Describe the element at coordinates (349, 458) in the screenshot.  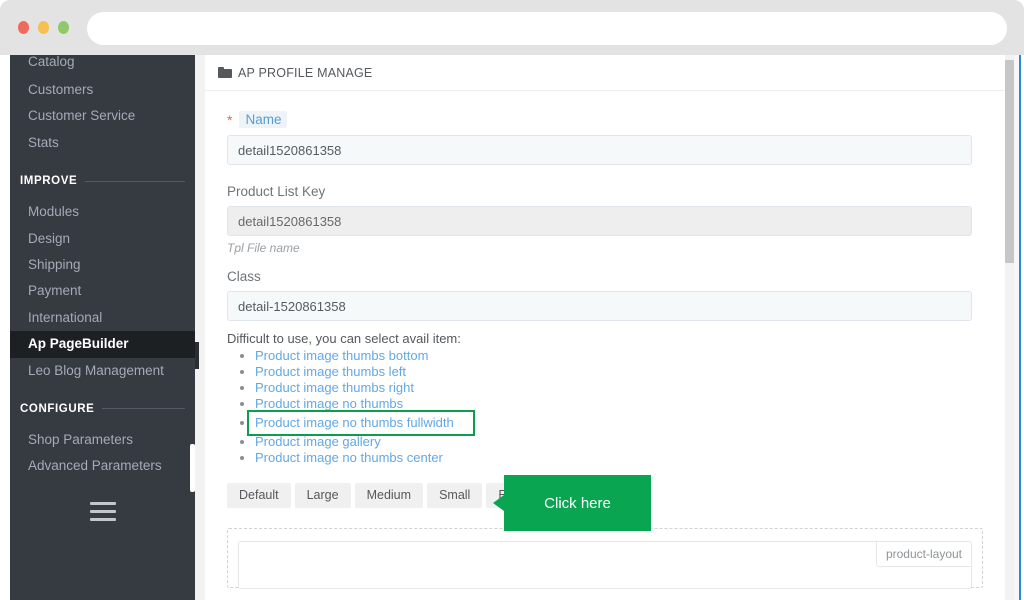
I see `avail-link-no-thumbs-center: Product image no thumbs center` at that location.